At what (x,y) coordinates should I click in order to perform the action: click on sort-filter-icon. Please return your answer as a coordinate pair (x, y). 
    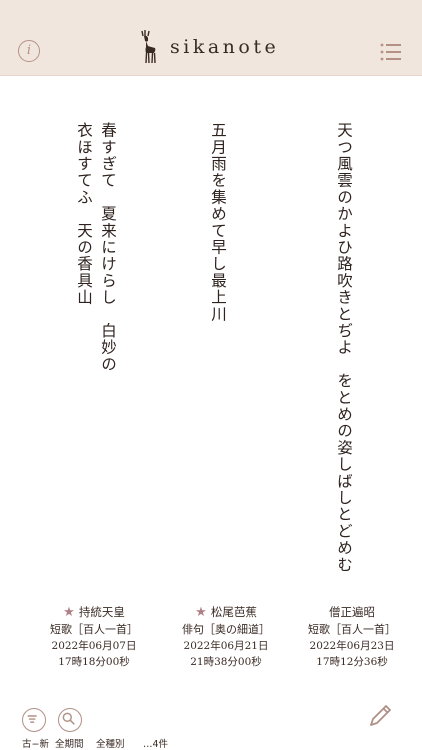
    Looking at the image, I should click on (34, 720).